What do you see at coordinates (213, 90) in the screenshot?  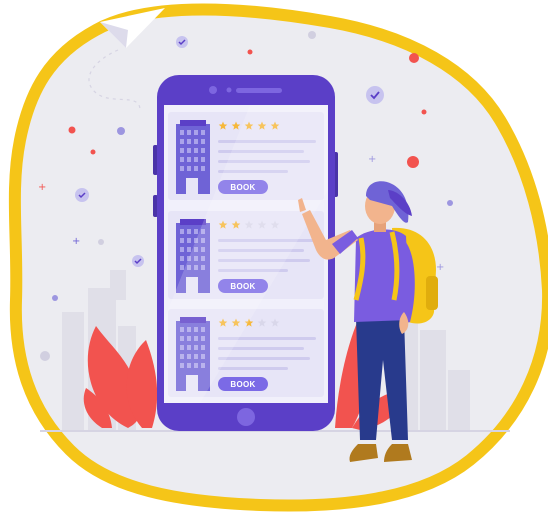 I see `phone-camera` at bounding box center [213, 90].